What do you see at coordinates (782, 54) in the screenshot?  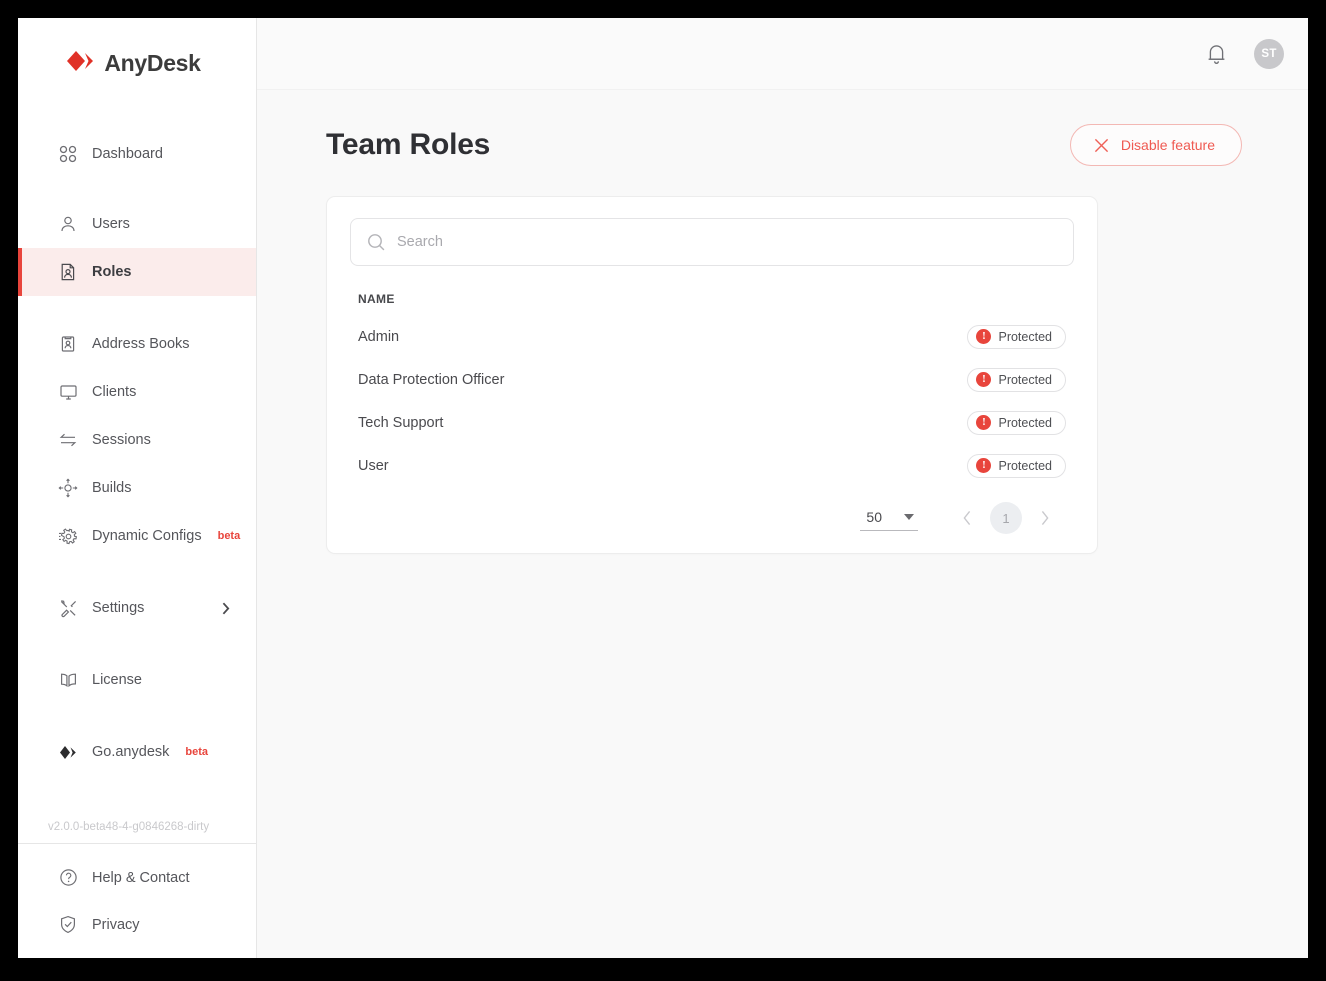 I see `top-bar: ST` at bounding box center [782, 54].